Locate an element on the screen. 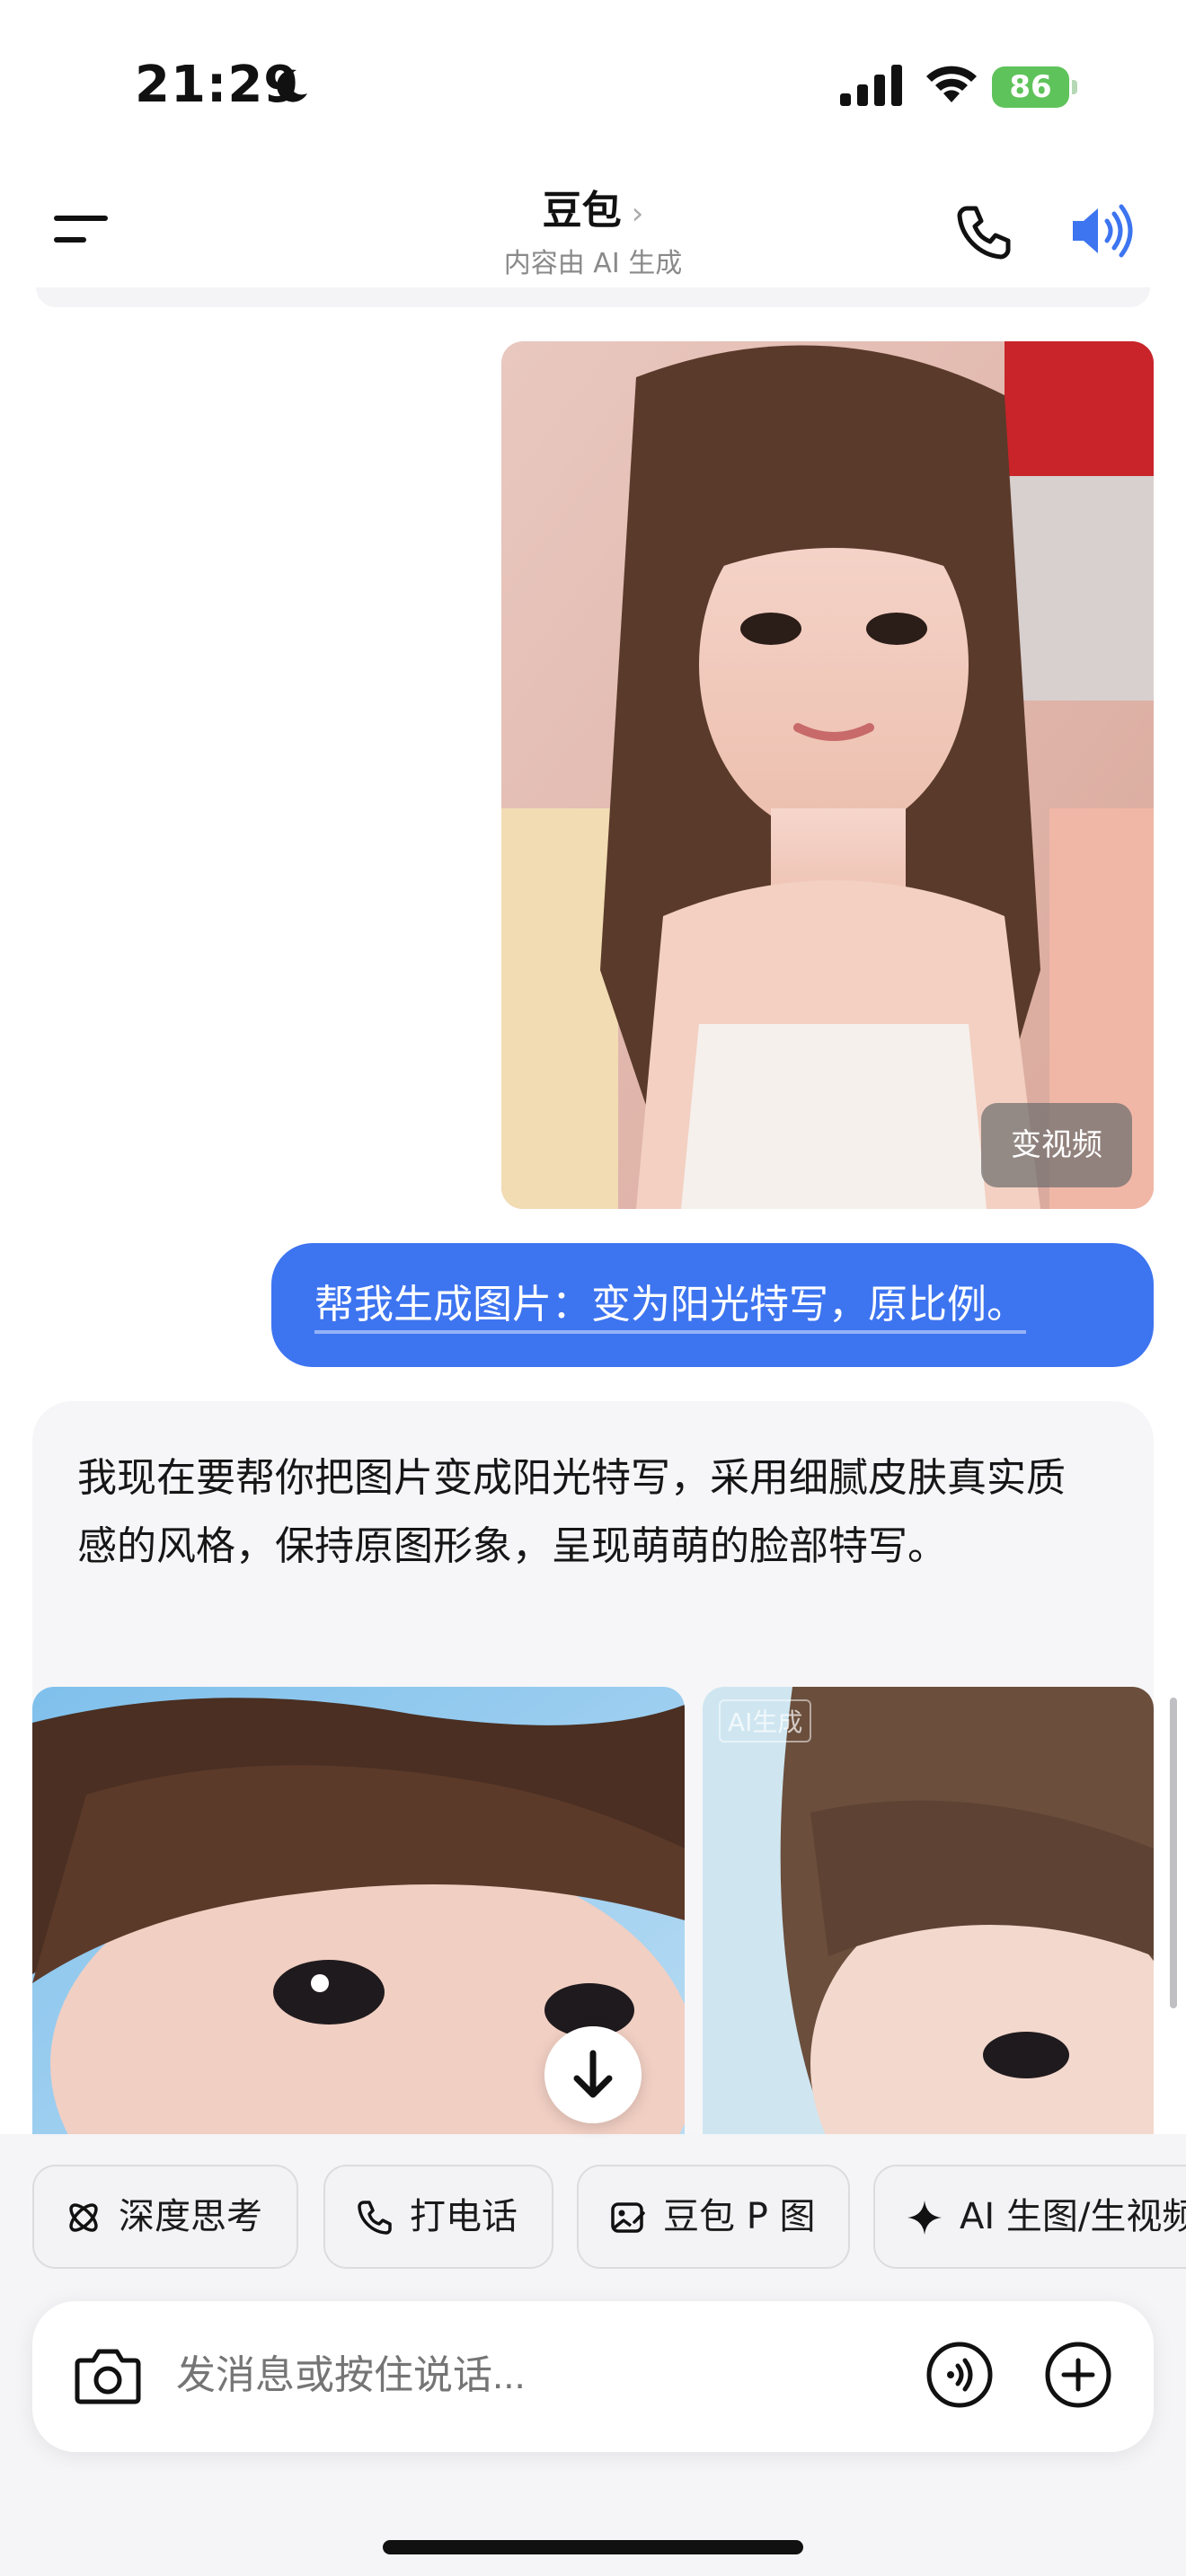  chip-phone-call: 打电话 is located at coordinates (438, 2217).